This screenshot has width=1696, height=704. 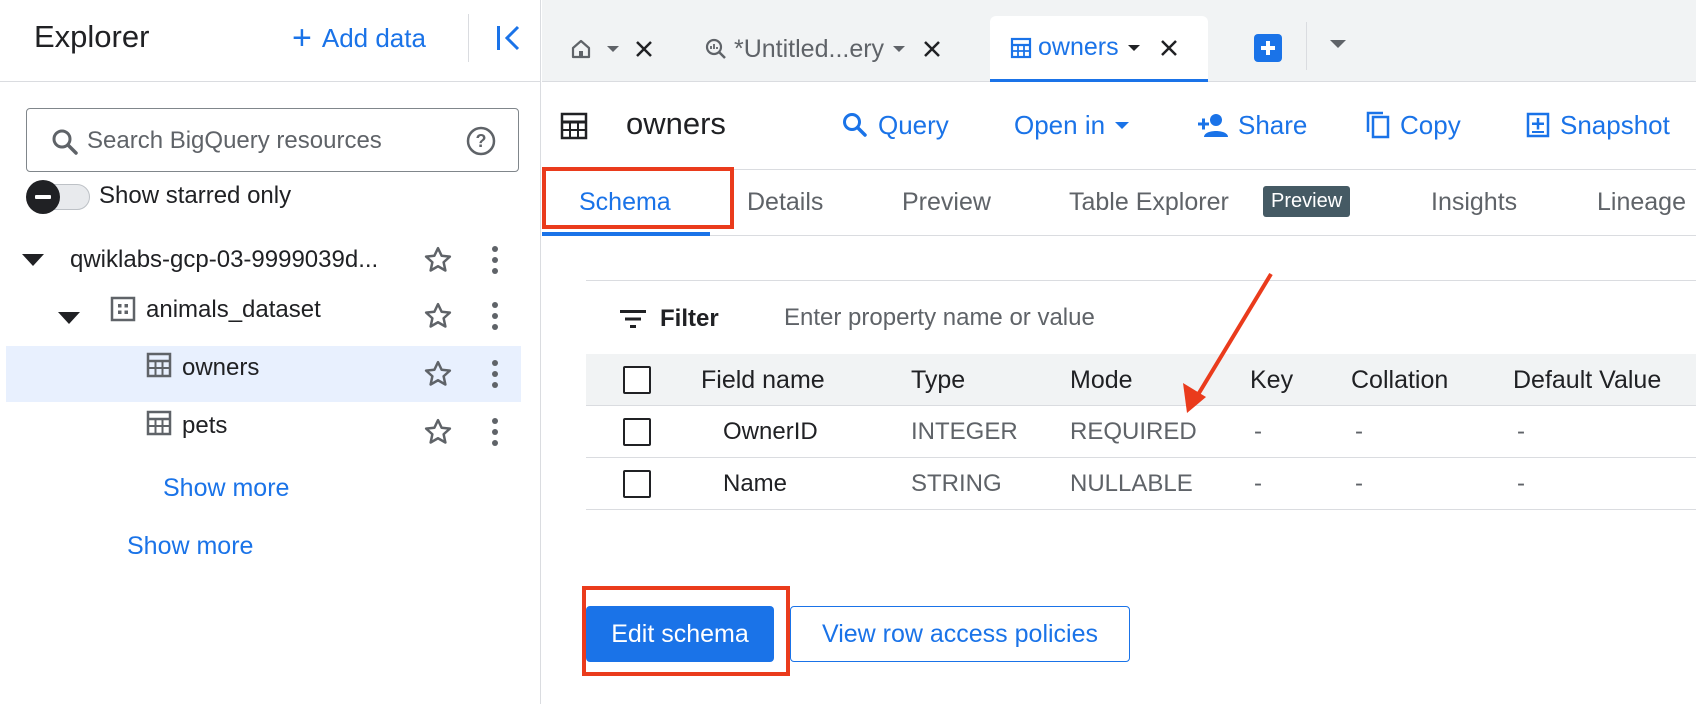 What do you see at coordinates (689, 318) in the screenshot?
I see `filter-label: Filter` at bounding box center [689, 318].